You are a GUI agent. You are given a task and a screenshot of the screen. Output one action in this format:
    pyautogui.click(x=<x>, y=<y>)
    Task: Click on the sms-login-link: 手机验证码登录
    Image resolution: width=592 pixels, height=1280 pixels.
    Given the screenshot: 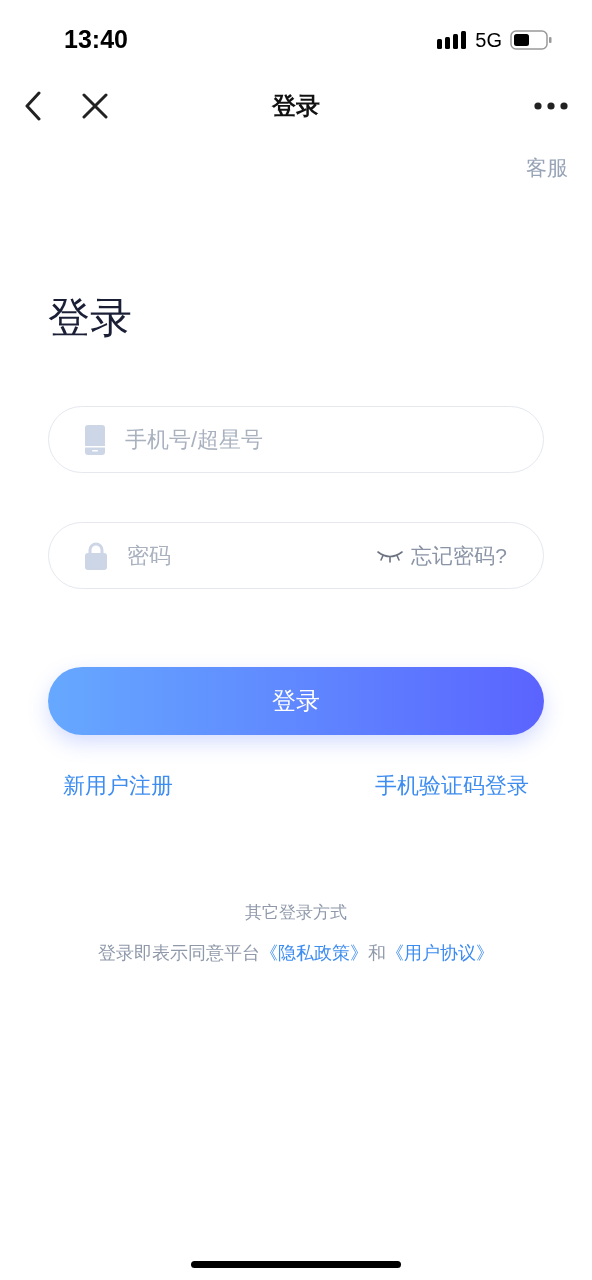 What is the action you would take?
    pyautogui.click(x=452, y=785)
    